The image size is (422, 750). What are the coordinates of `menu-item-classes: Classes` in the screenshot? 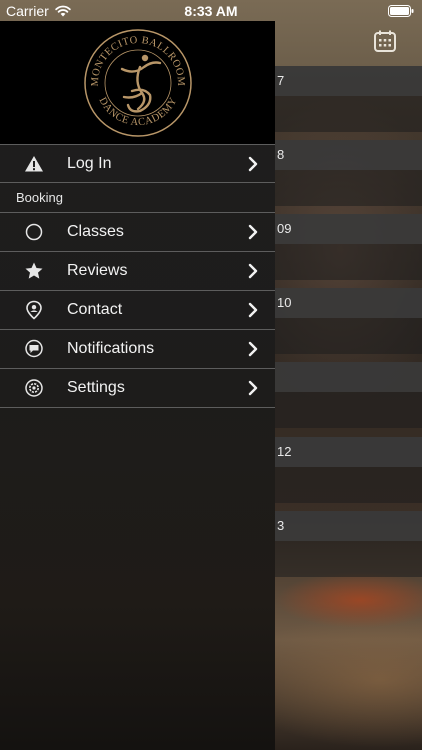 It's located at (137, 232).